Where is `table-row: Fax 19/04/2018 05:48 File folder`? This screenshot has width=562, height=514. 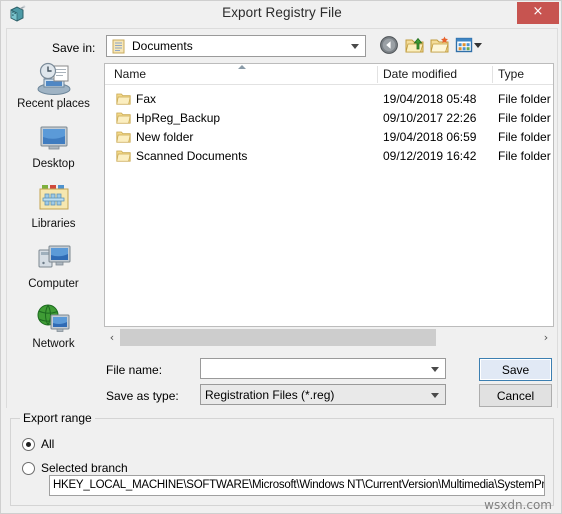 table-row: Fax 19/04/2018 05:48 File folder is located at coordinates (329, 99).